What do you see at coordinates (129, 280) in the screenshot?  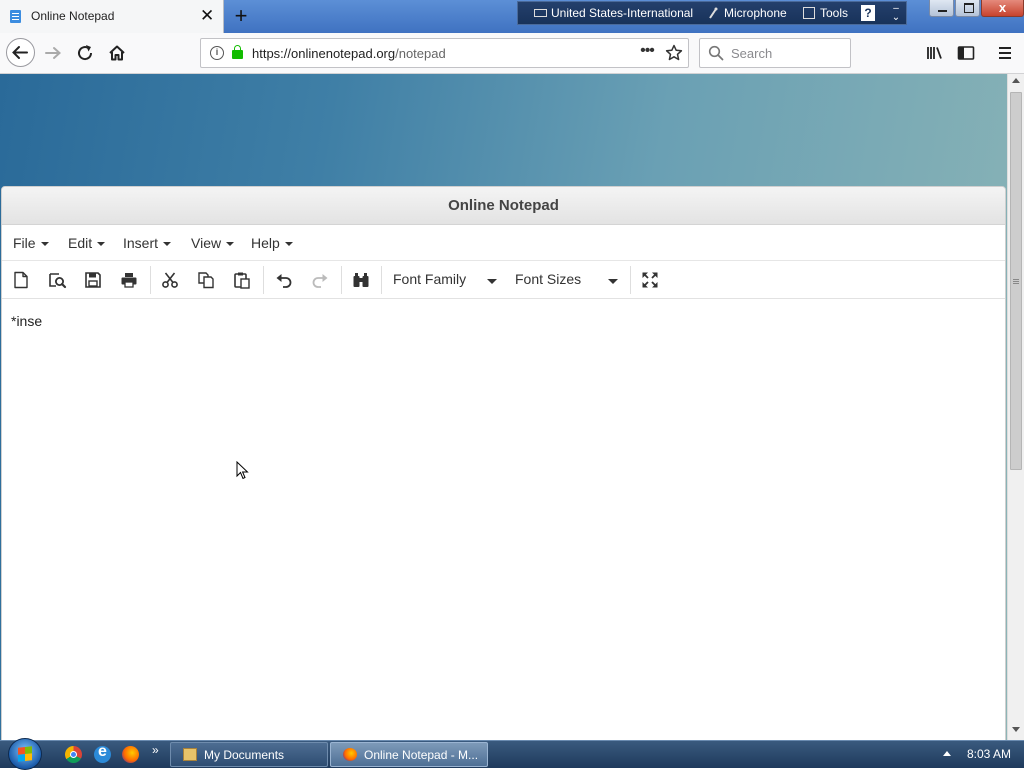 I see `print-icon` at bounding box center [129, 280].